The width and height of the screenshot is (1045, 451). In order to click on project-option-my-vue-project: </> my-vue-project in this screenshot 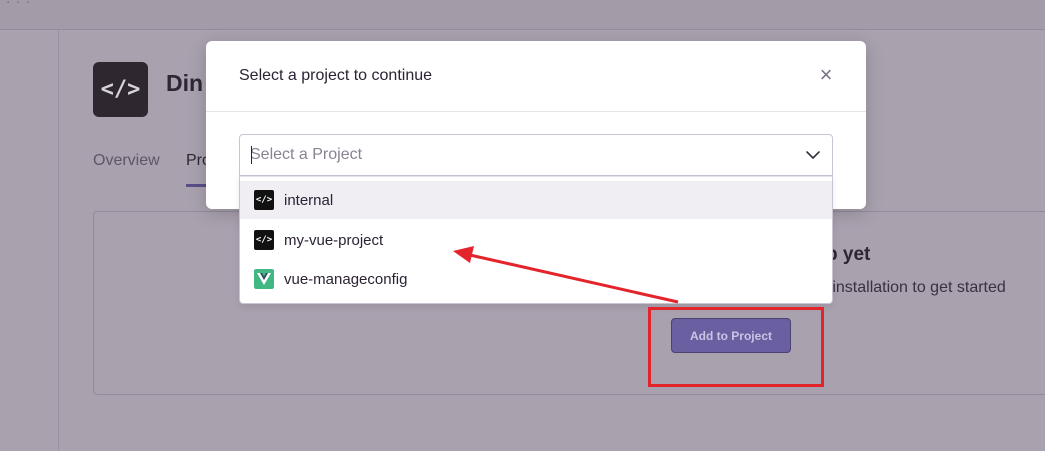, I will do `click(536, 240)`.